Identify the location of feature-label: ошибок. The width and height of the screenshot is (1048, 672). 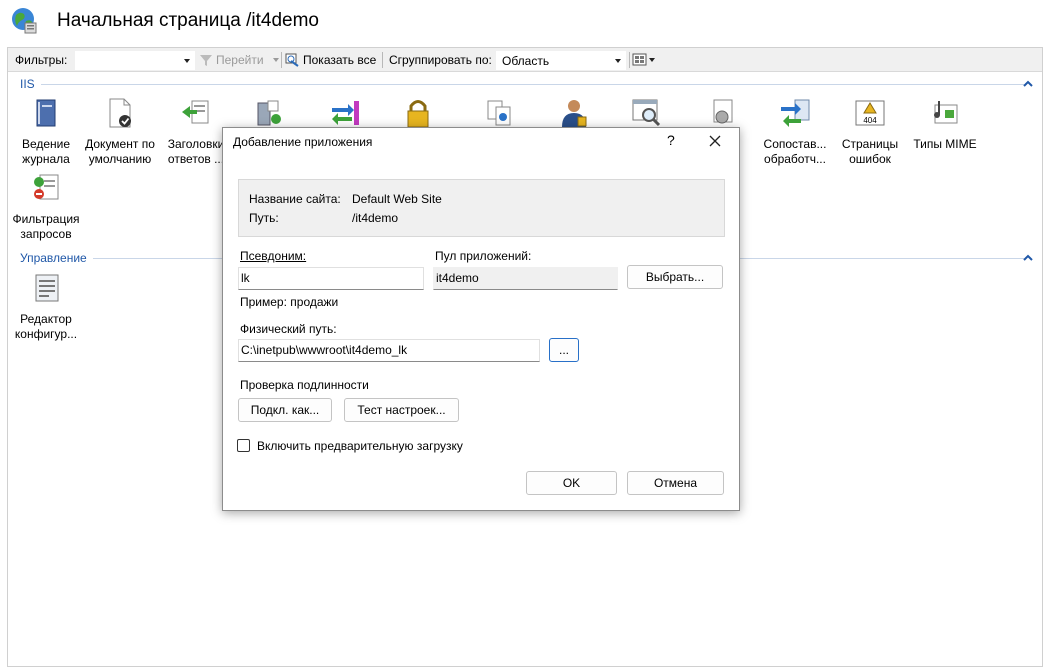
(870, 159).